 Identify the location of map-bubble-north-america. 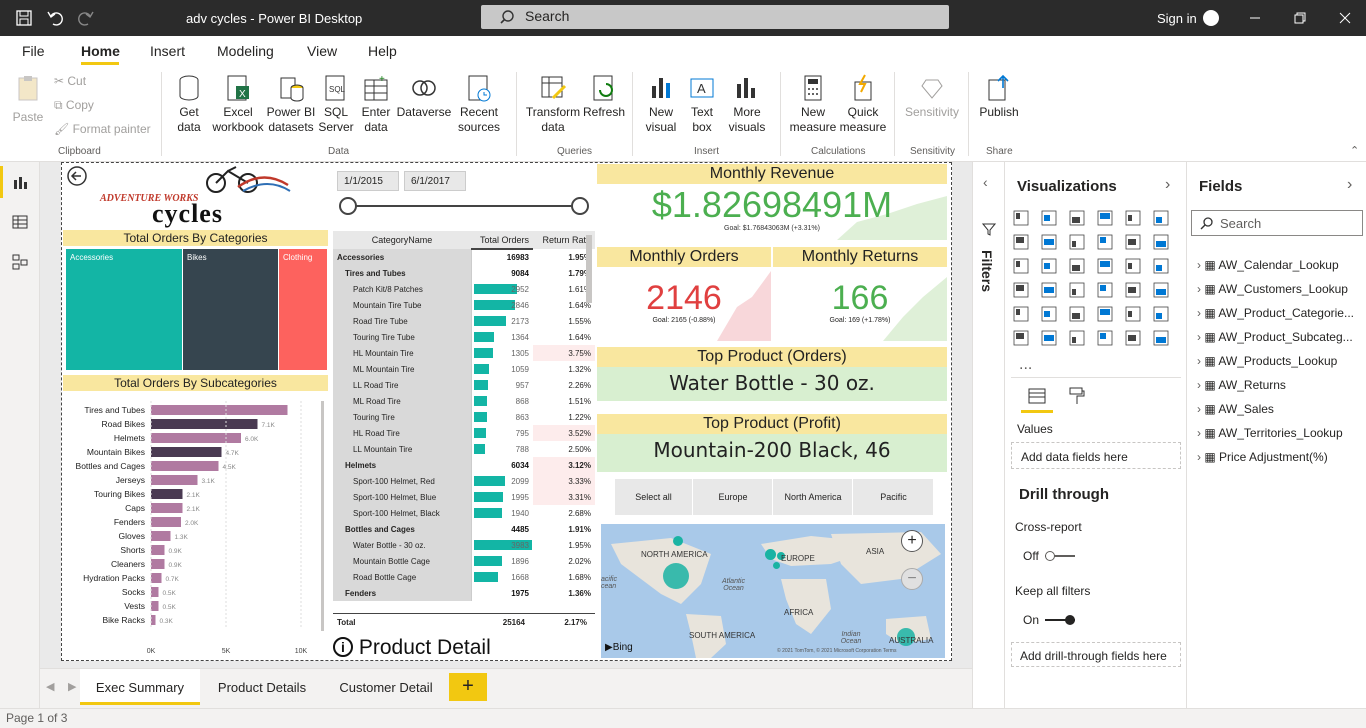
(676, 576).